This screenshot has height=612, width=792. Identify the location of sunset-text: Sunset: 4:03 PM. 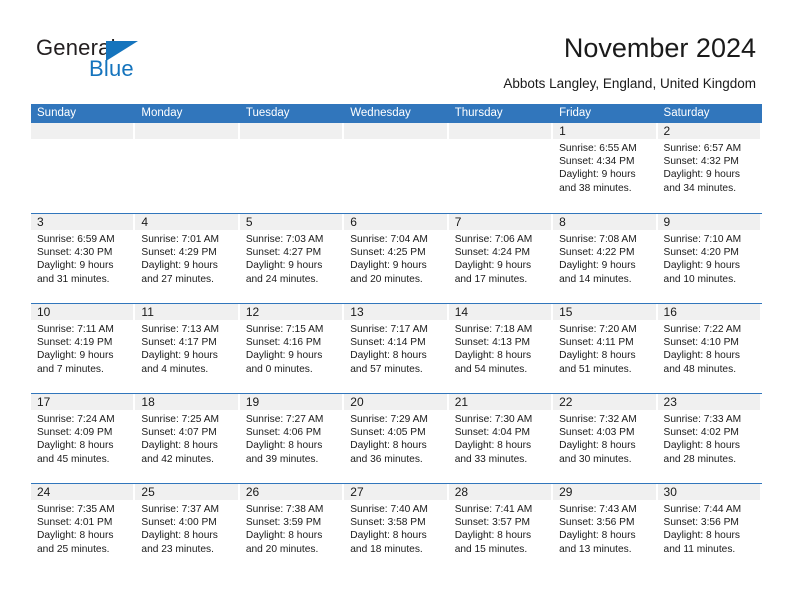
(597, 433).